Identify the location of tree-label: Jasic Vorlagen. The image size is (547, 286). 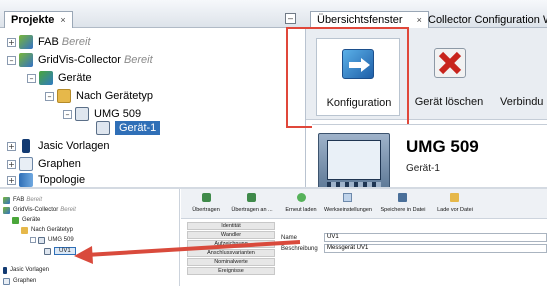
(74, 146).